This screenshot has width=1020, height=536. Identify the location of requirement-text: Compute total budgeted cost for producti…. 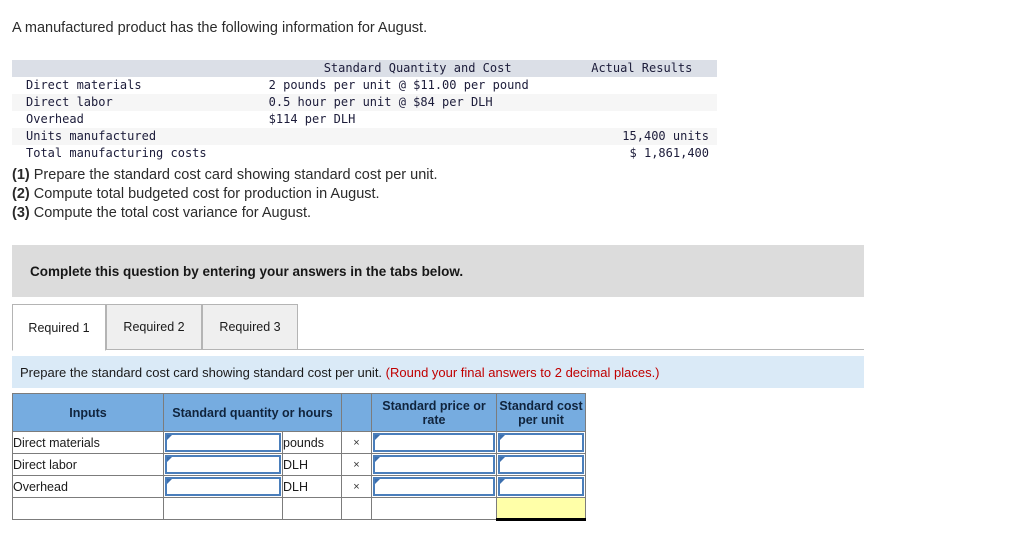
(204, 194).